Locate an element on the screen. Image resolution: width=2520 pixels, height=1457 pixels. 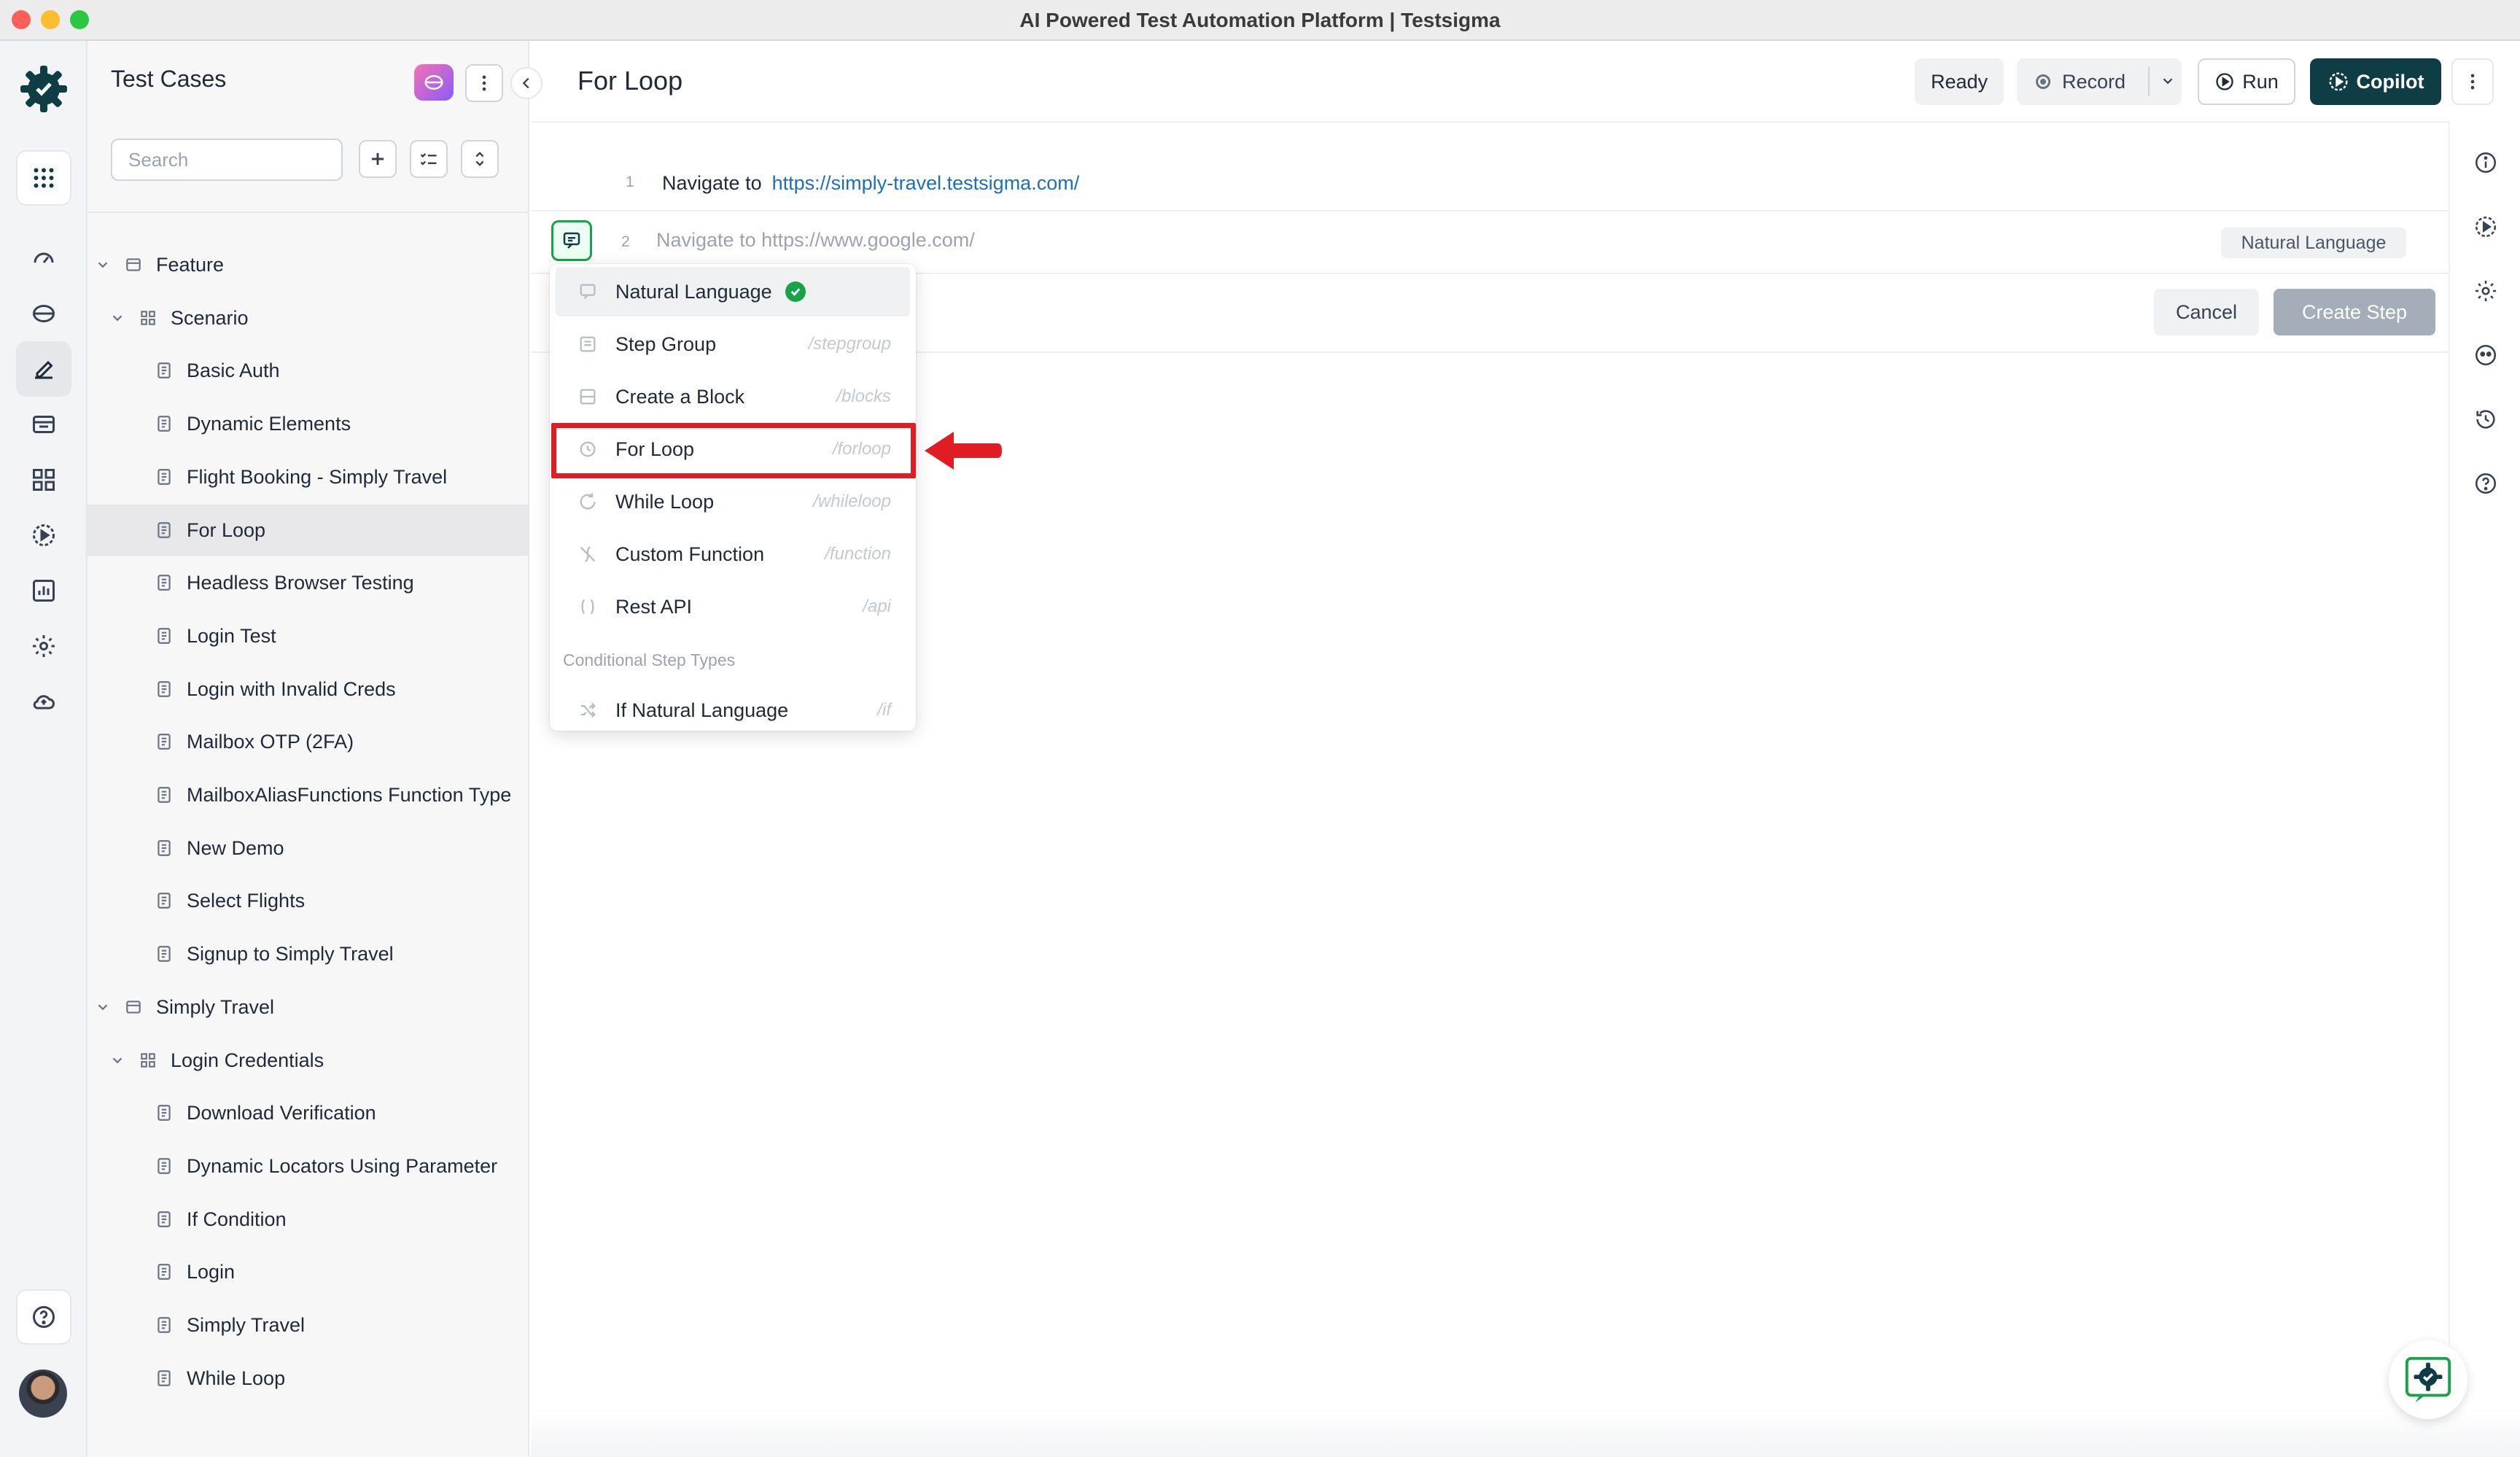
menu-item-step-group: Step Group /stepgroup is located at coordinates (733, 344).